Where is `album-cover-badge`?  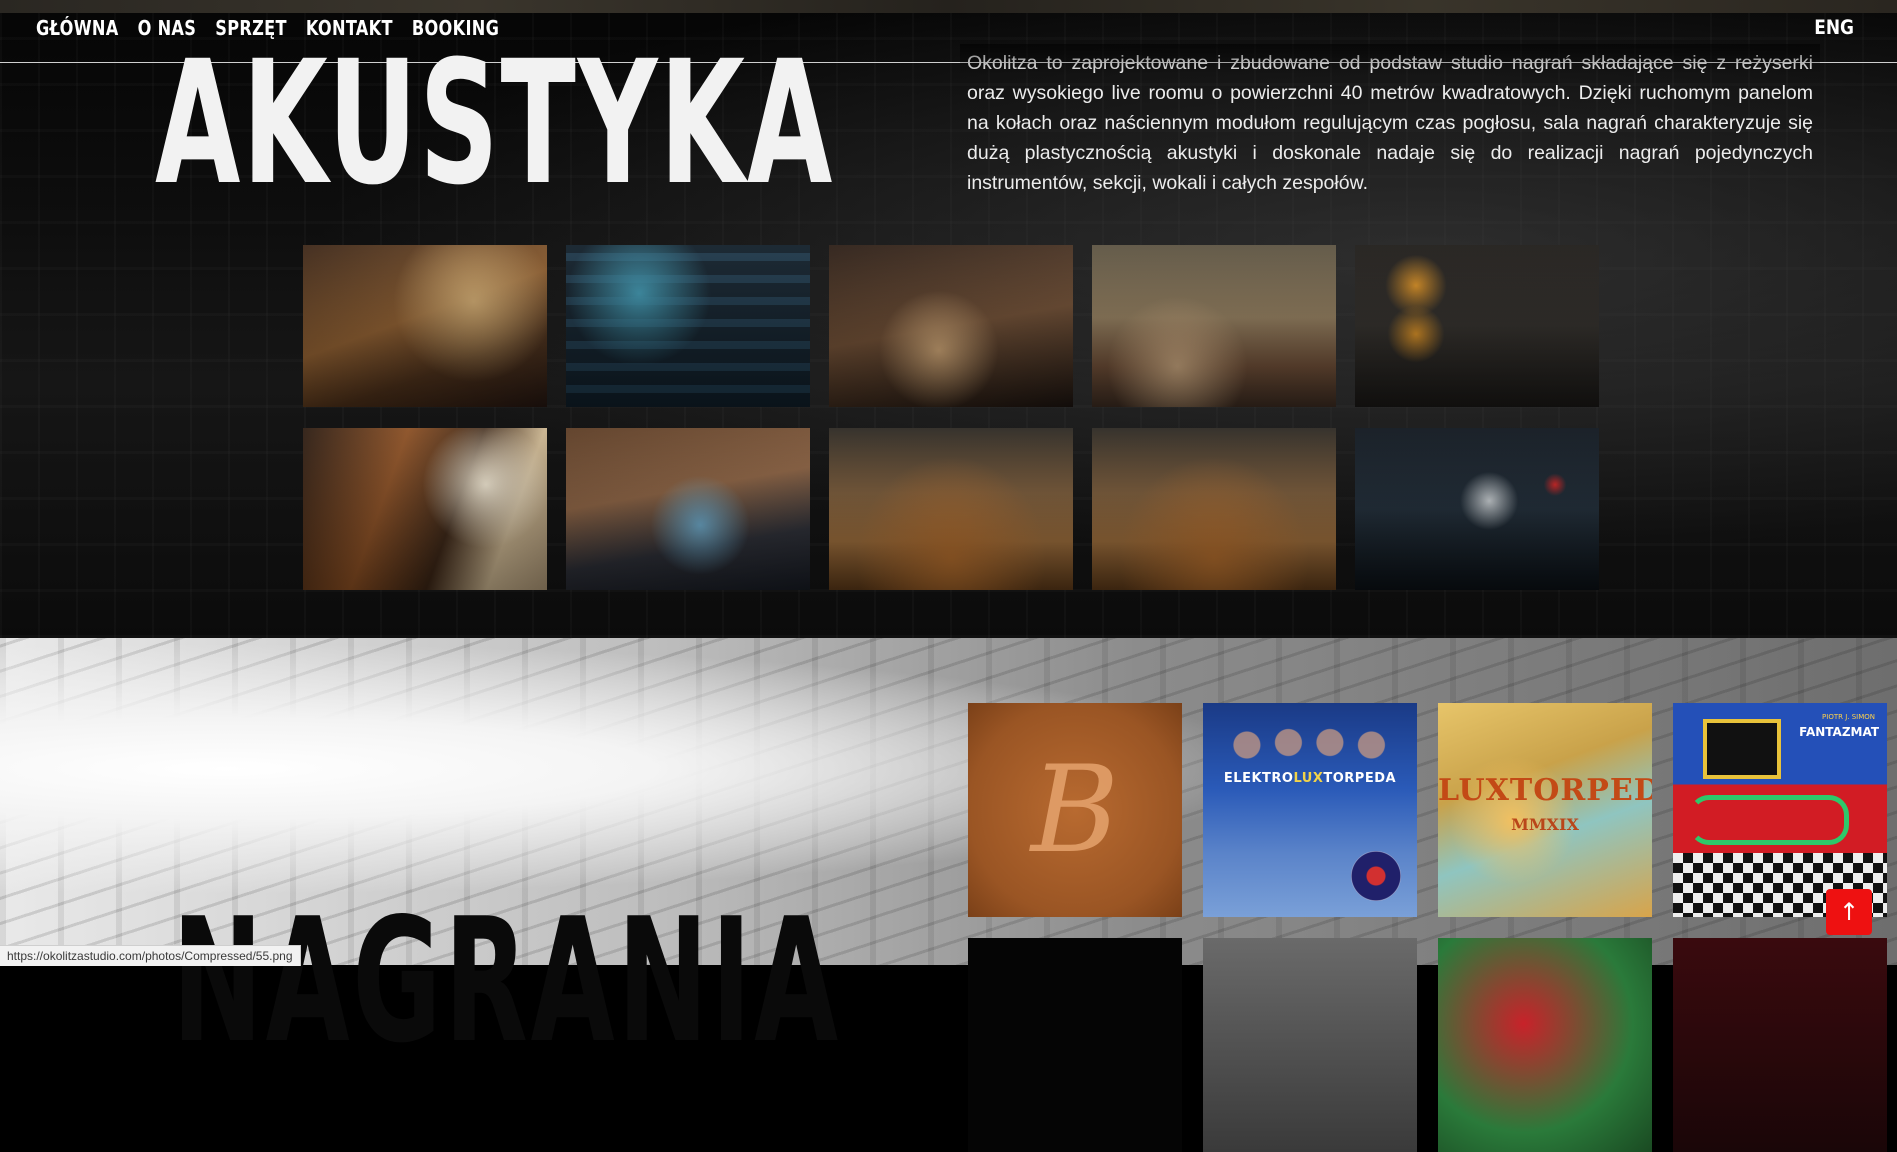 album-cover-badge is located at coordinates (1376, 876).